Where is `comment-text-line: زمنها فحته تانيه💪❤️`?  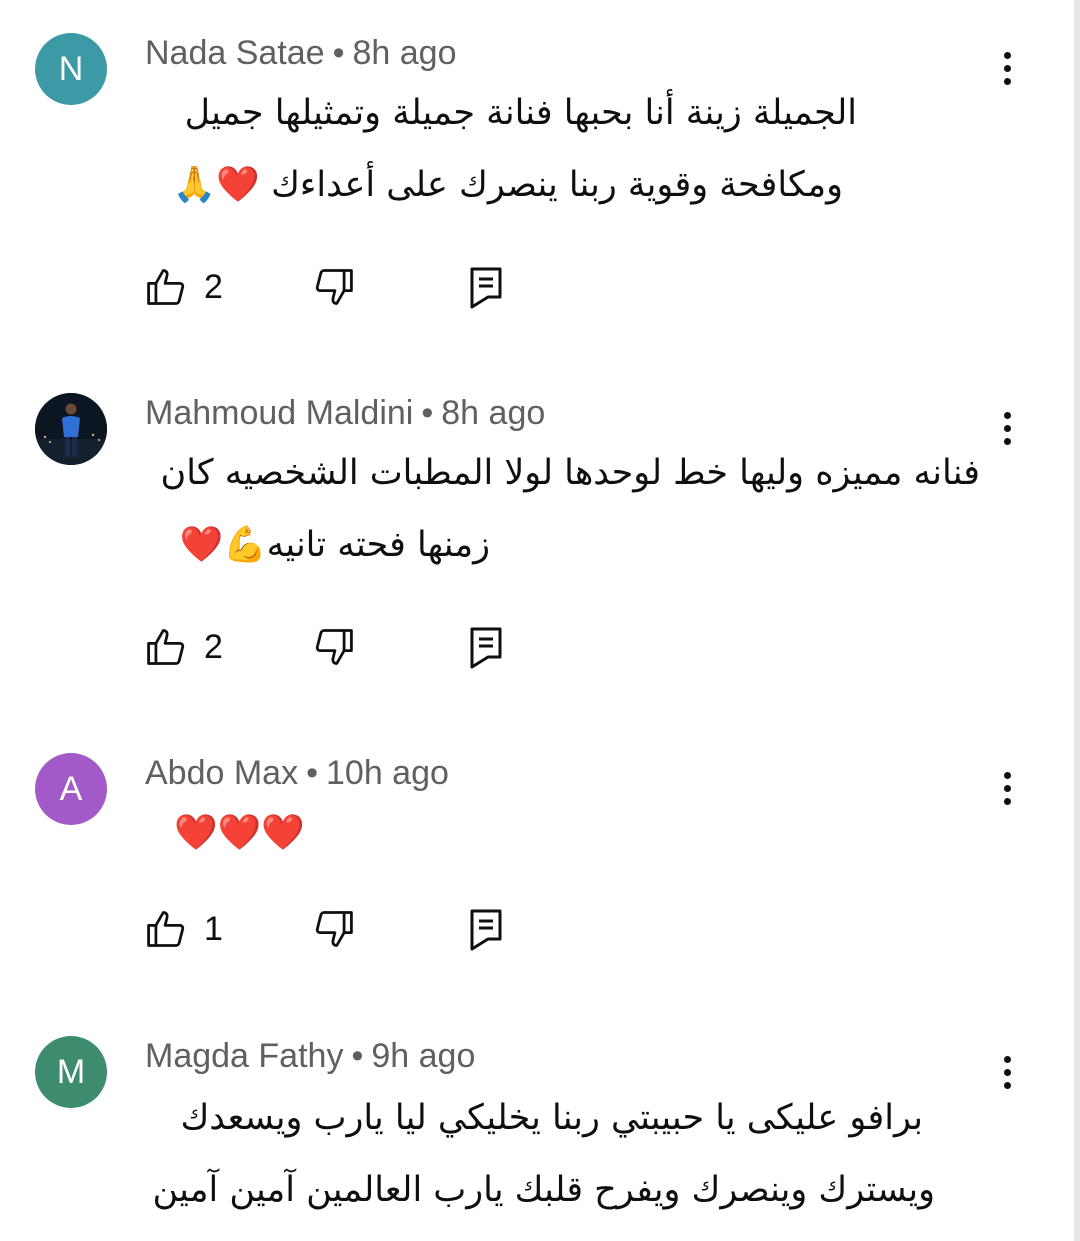 comment-text-line: زمنها فحته تانيه💪❤️ is located at coordinates (334, 545).